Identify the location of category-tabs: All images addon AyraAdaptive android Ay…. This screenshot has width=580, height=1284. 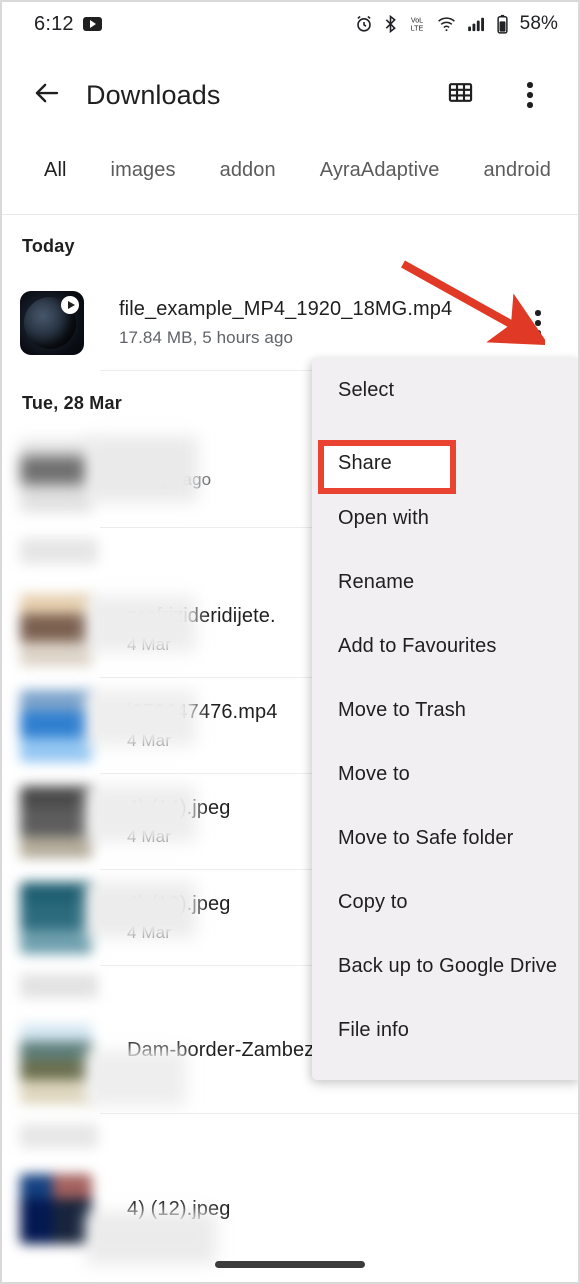
(290, 179).